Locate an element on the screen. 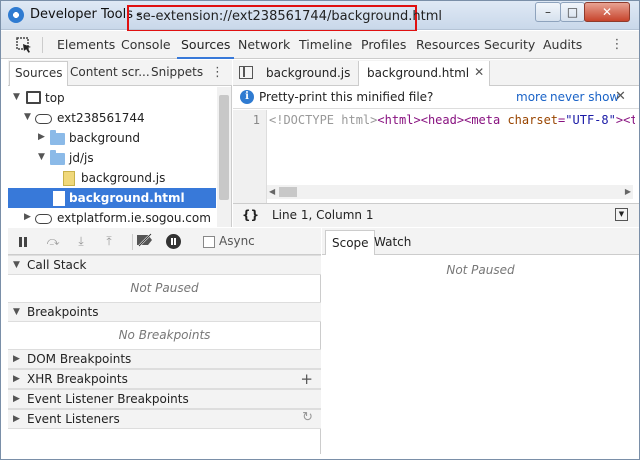 Image resolution: width=640 pixels, height=460 pixels. deactivate-breakpoints-icon is located at coordinates (145, 241).